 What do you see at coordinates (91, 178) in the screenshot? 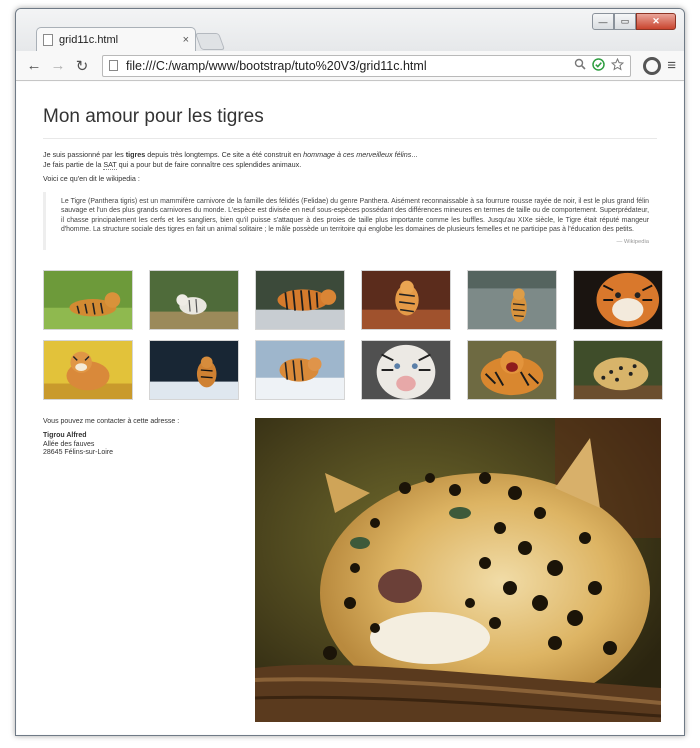
I see `wikipedia-intro: Voici ce qu'en dit le wikipedia :` at bounding box center [91, 178].